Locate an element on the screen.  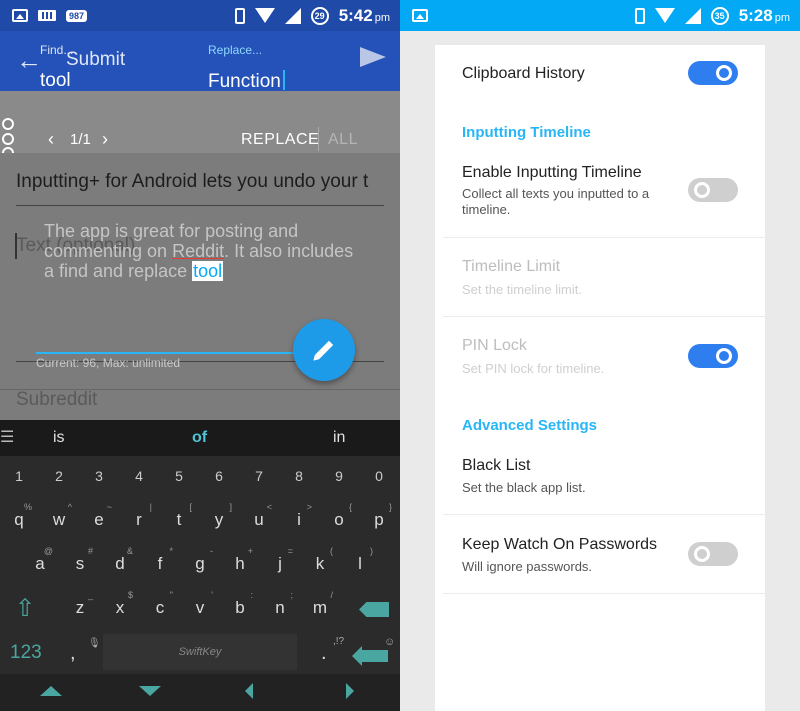
key-7: 7 is located at coordinates (259, 476).